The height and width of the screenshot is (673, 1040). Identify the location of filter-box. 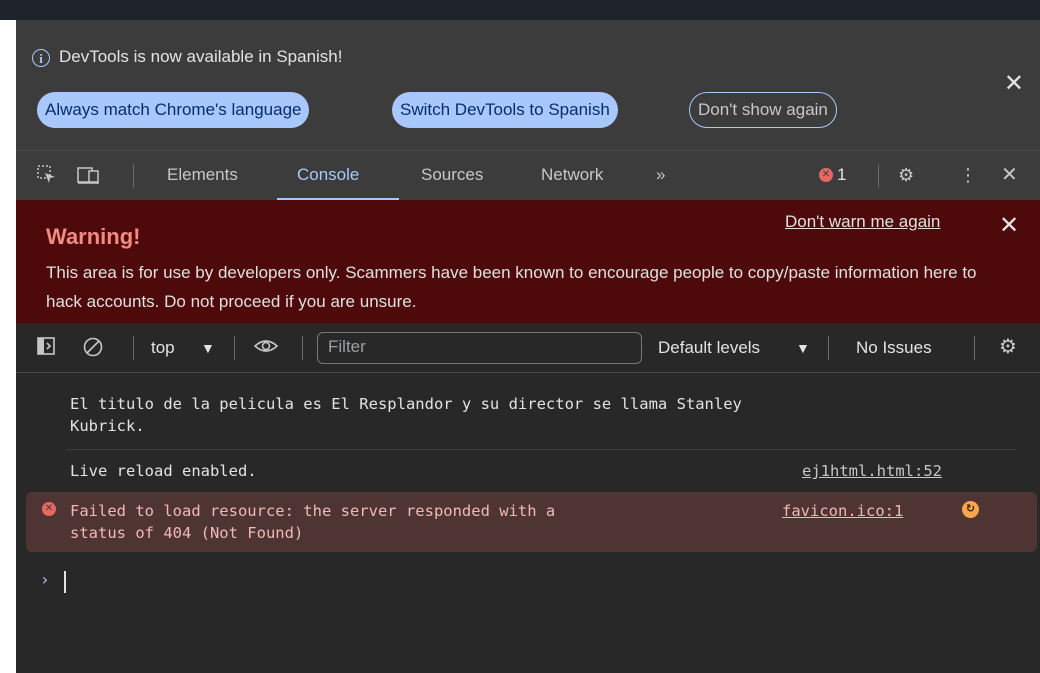
(479, 348).